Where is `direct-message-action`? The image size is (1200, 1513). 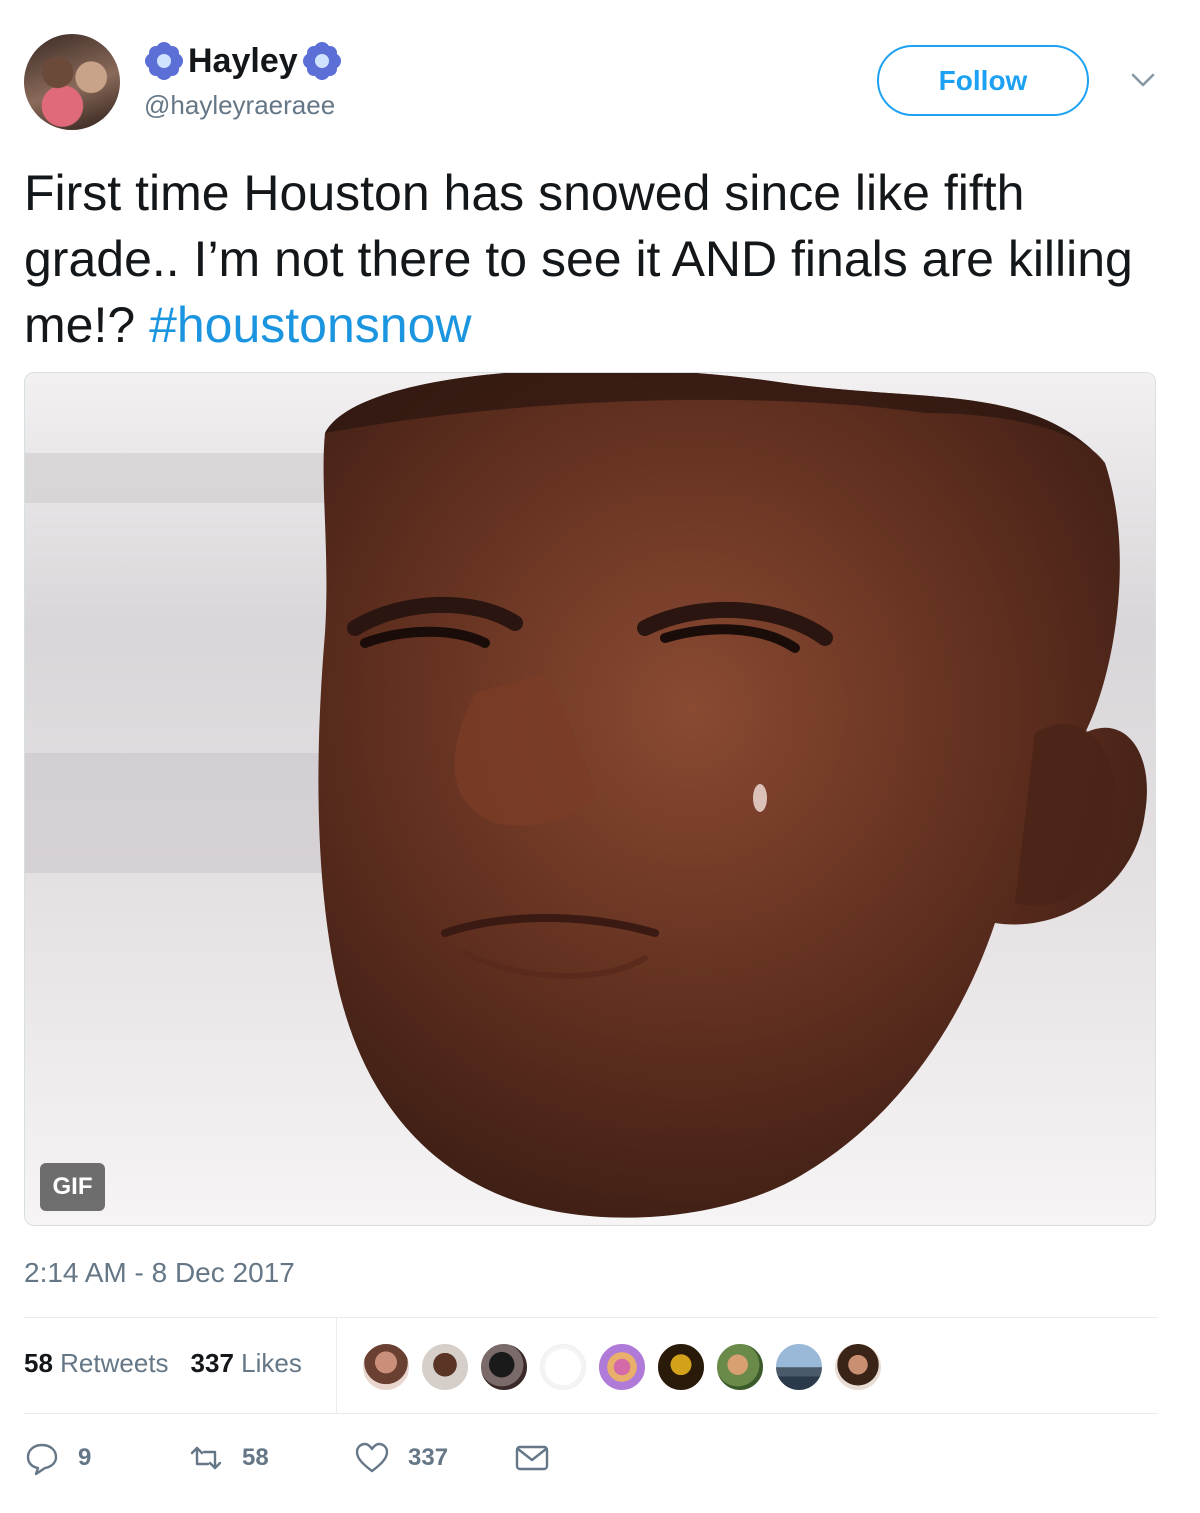
direct-message-action is located at coordinates (532, 1458).